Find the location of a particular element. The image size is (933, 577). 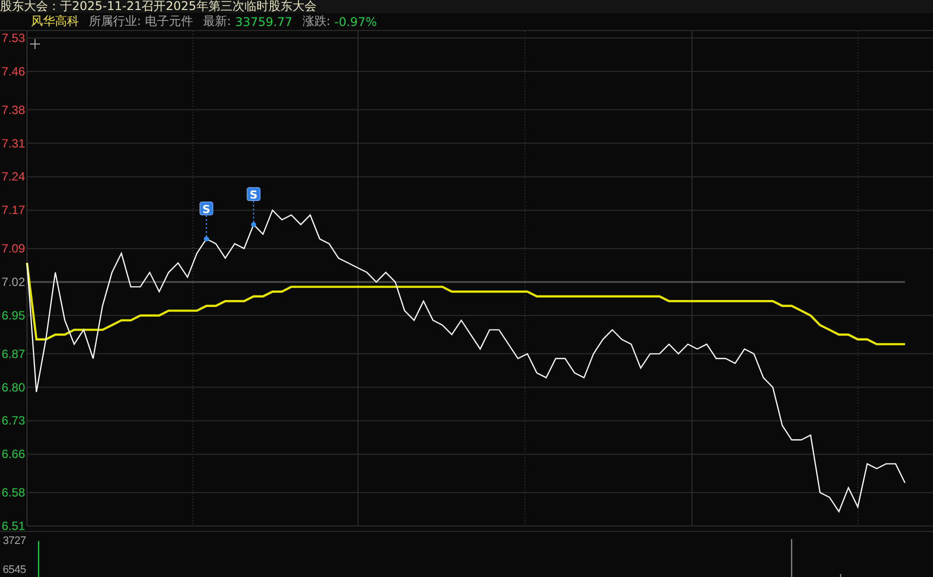

industry-value: 电子元件 is located at coordinates (169, 21).